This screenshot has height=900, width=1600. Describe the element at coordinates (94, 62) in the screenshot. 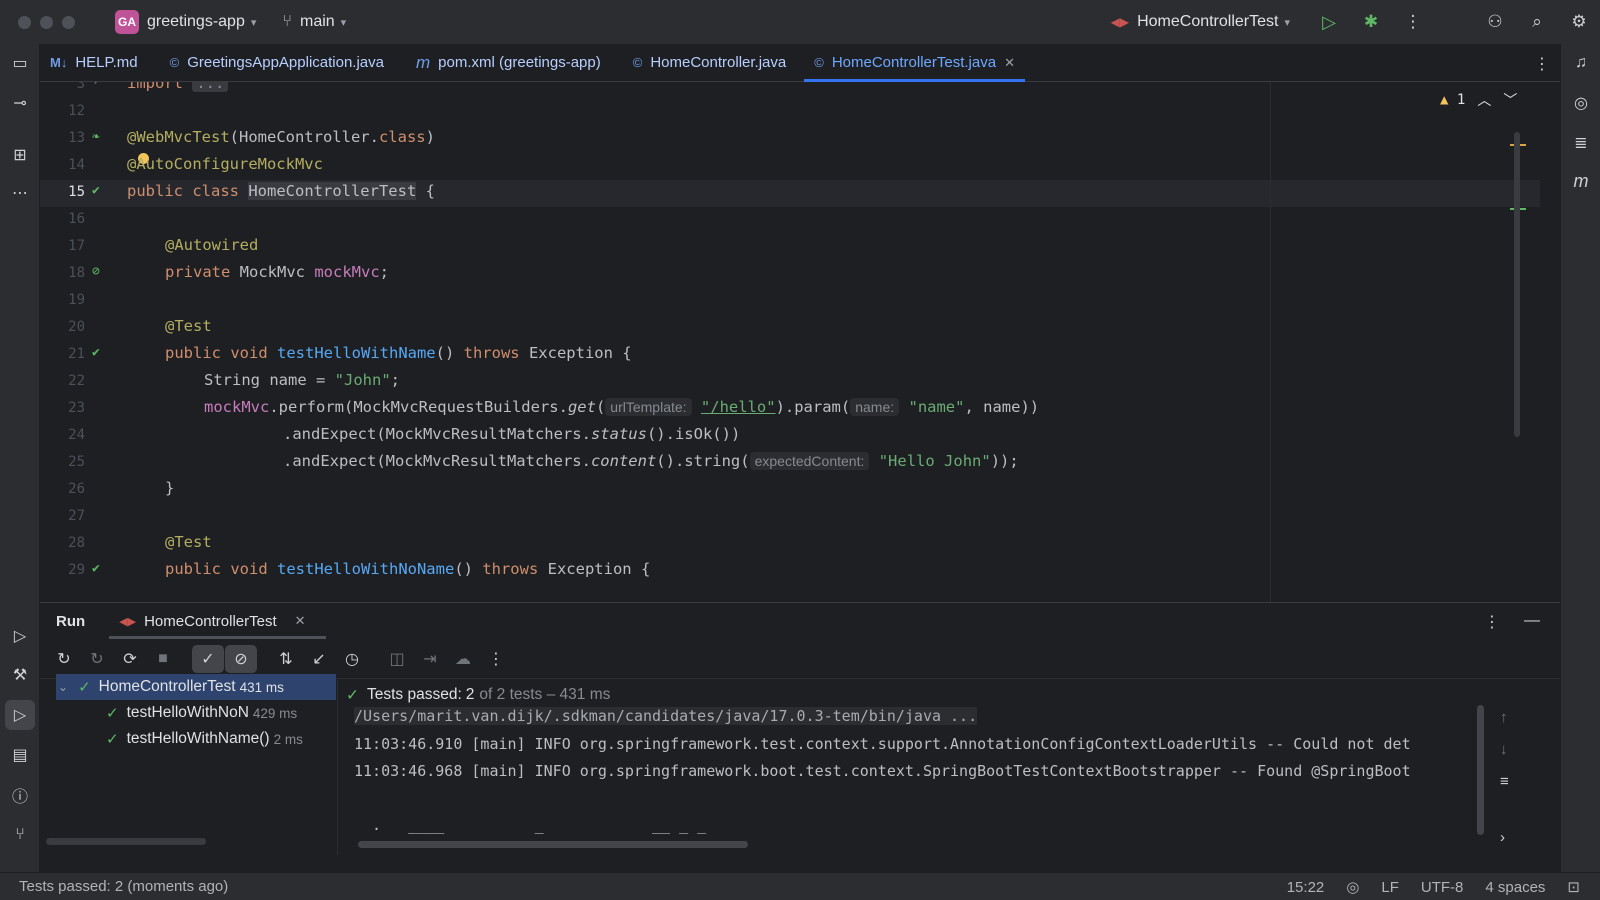

I see `tab-help-md: M↓ HELP.md` at that location.